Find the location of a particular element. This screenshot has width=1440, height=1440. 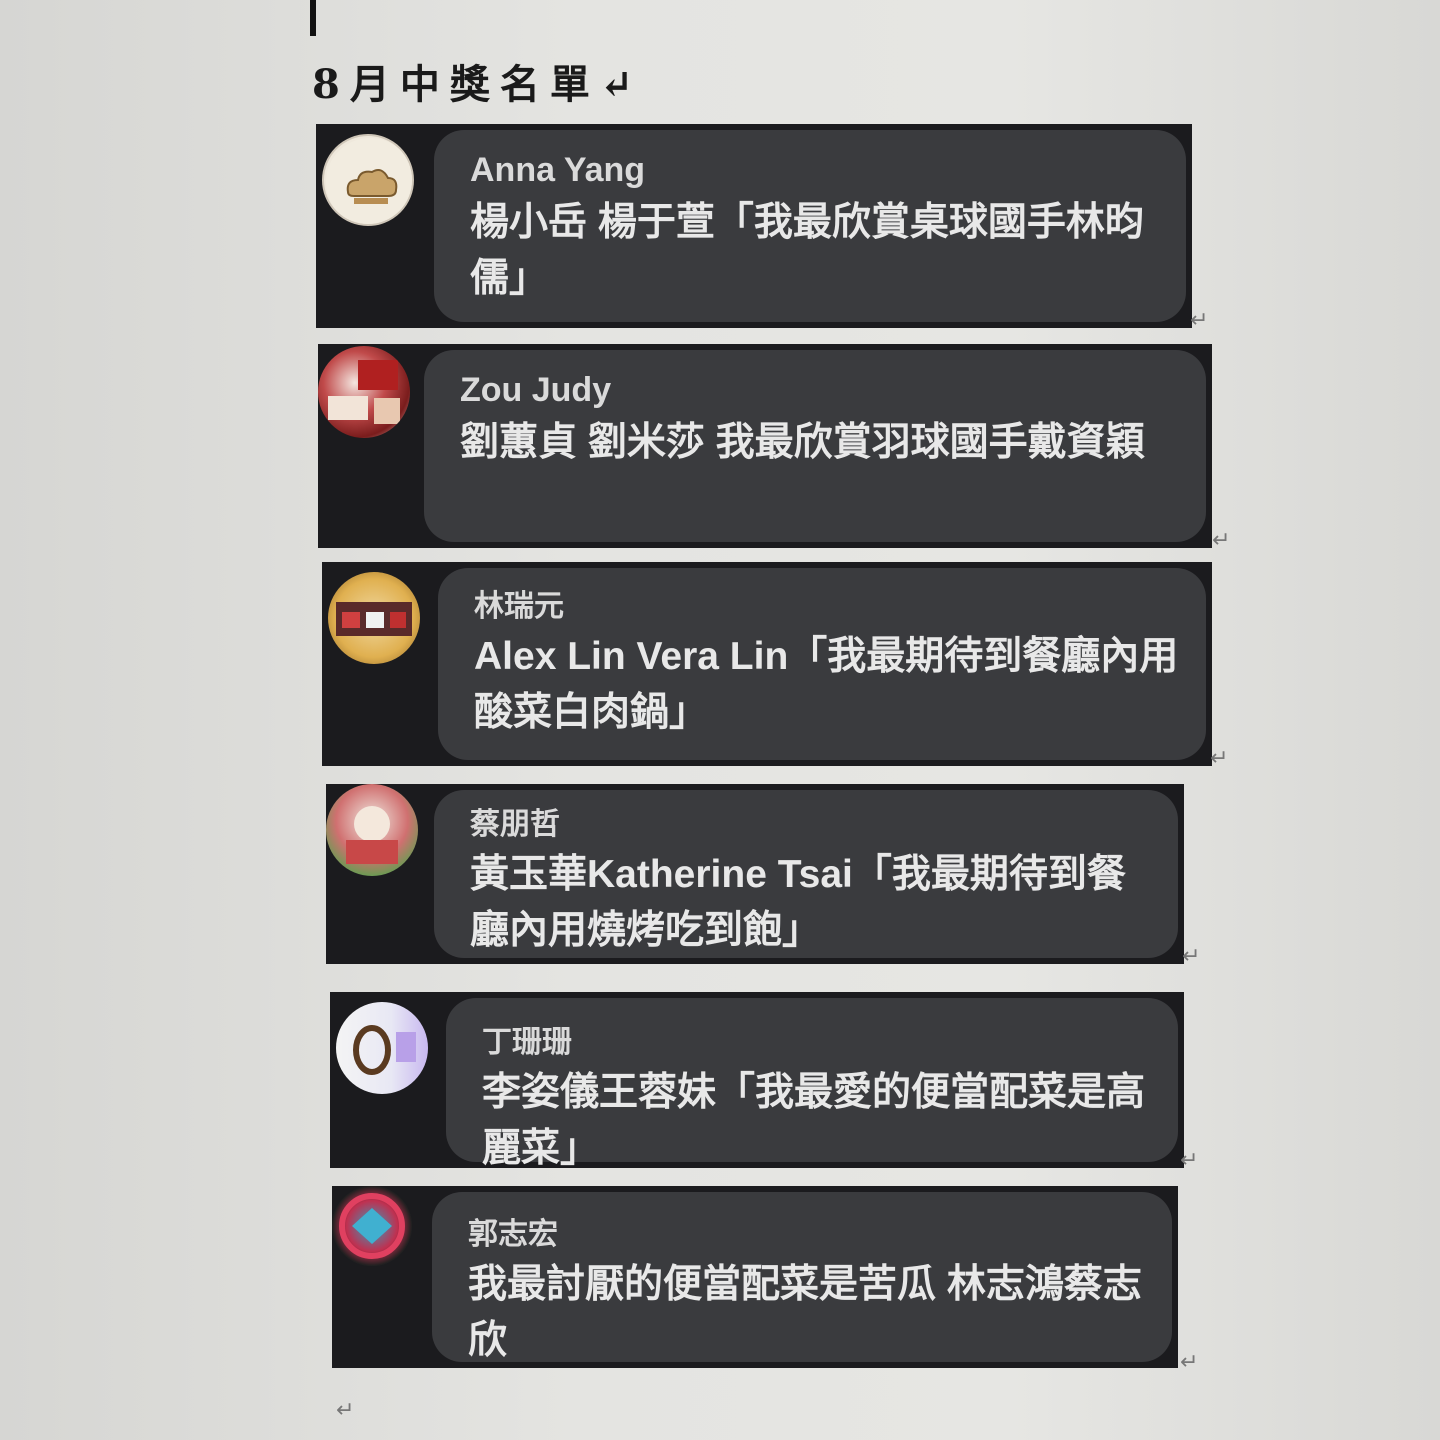

comment-text: 黃玉華Katherine Tsai「我最期待到餐廳內用燒烤吃到飽」 is located at coordinates (798, 902).